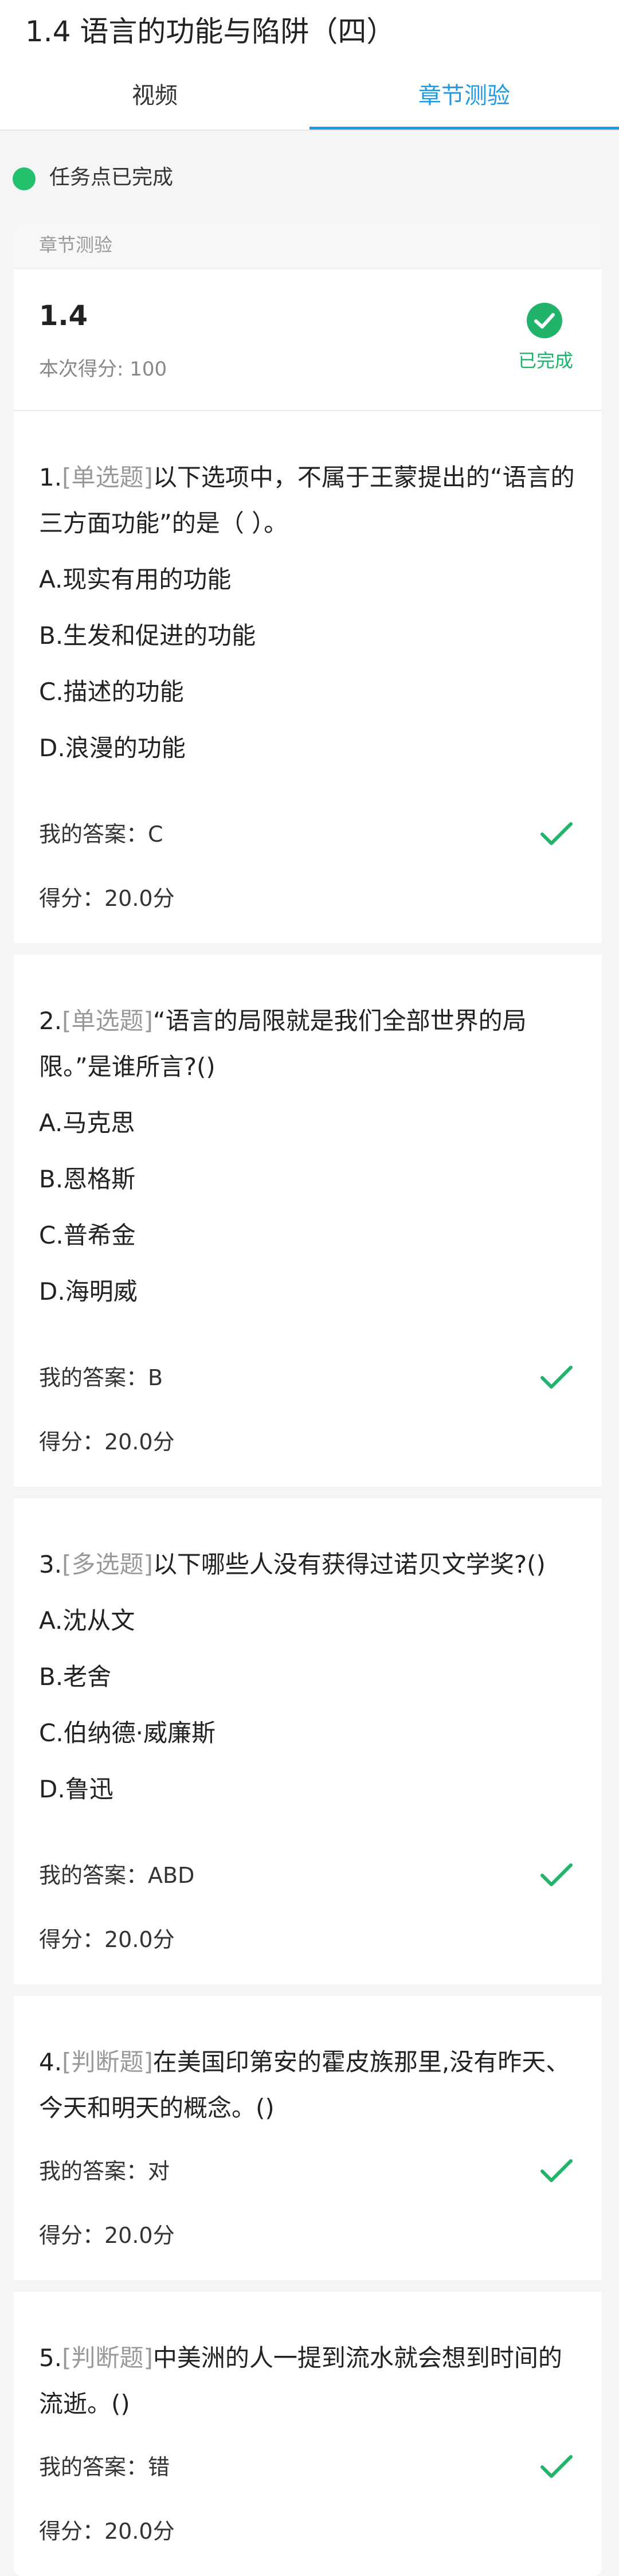 This screenshot has height=2576, width=619. I want to click on card-header-title: 章节测验, so click(76, 245).